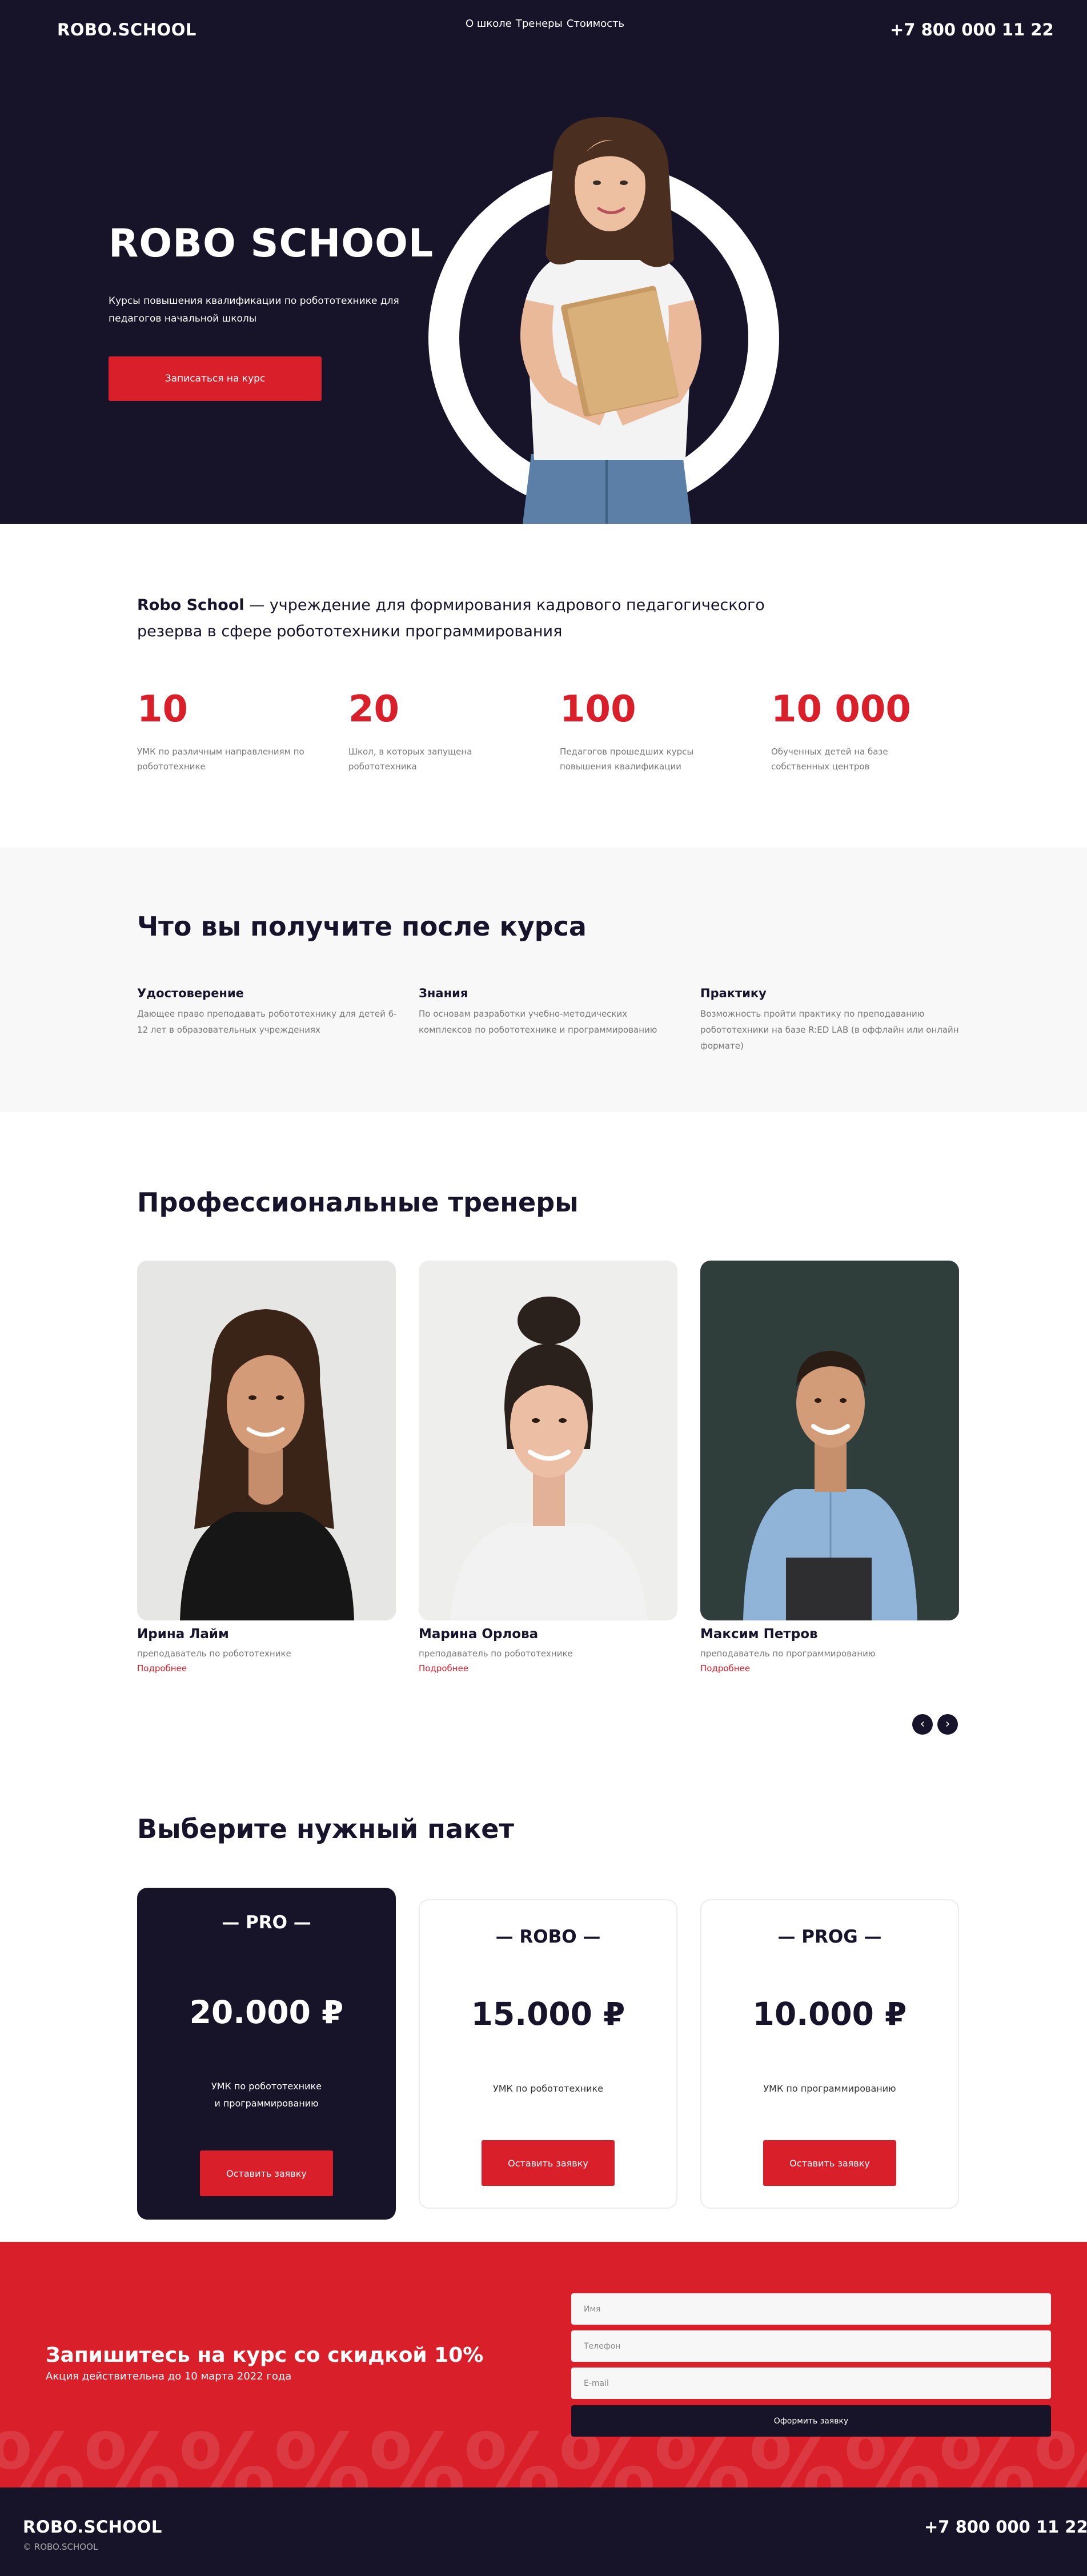 This screenshot has height=2576, width=1087. I want to click on enroll-button: Записаться на курс, so click(216, 378).